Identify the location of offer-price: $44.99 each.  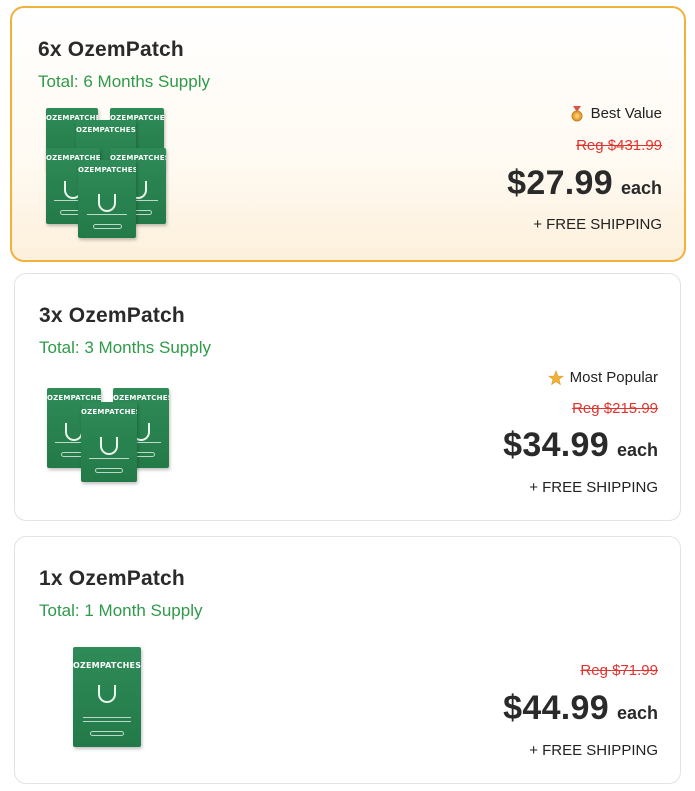
(580, 708).